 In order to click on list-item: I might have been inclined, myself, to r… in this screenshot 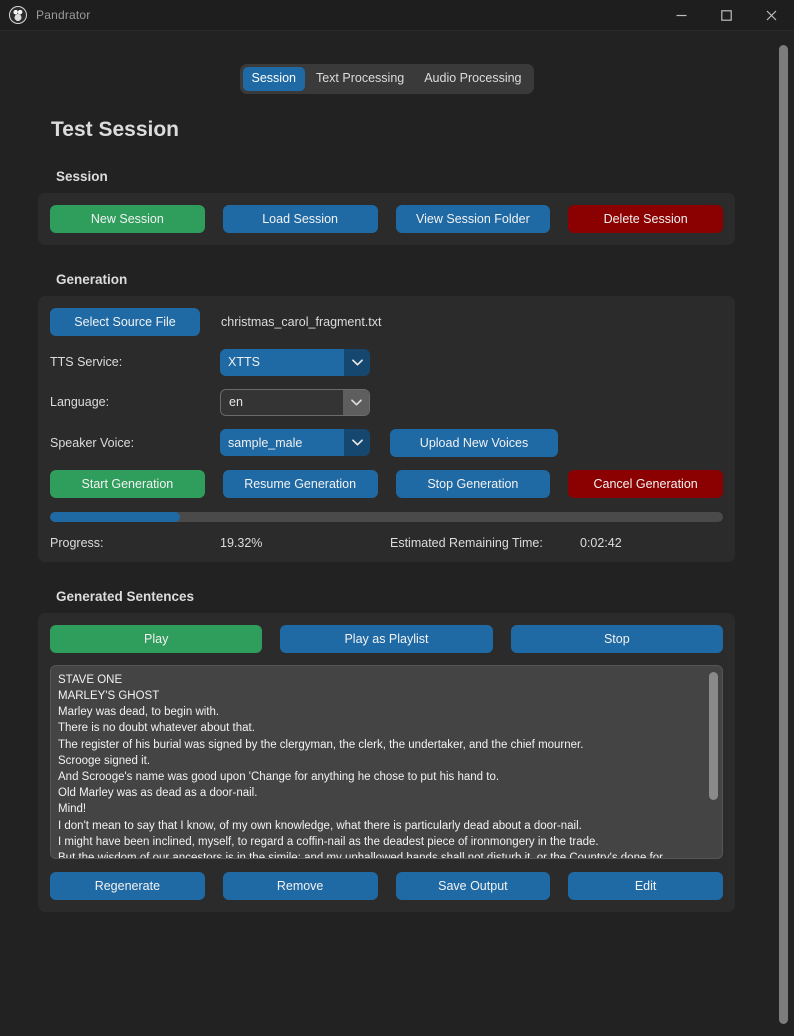, I will do `click(386, 842)`.